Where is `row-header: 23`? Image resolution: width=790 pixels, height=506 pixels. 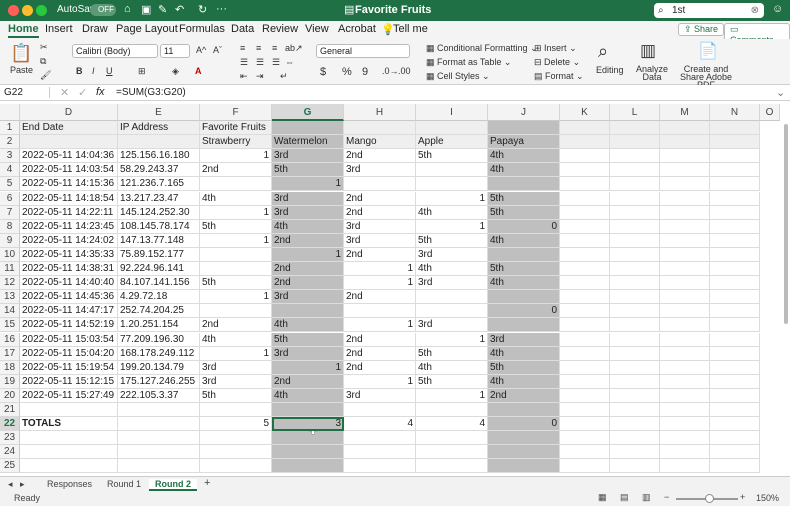 row-header: 23 is located at coordinates (10, 438).